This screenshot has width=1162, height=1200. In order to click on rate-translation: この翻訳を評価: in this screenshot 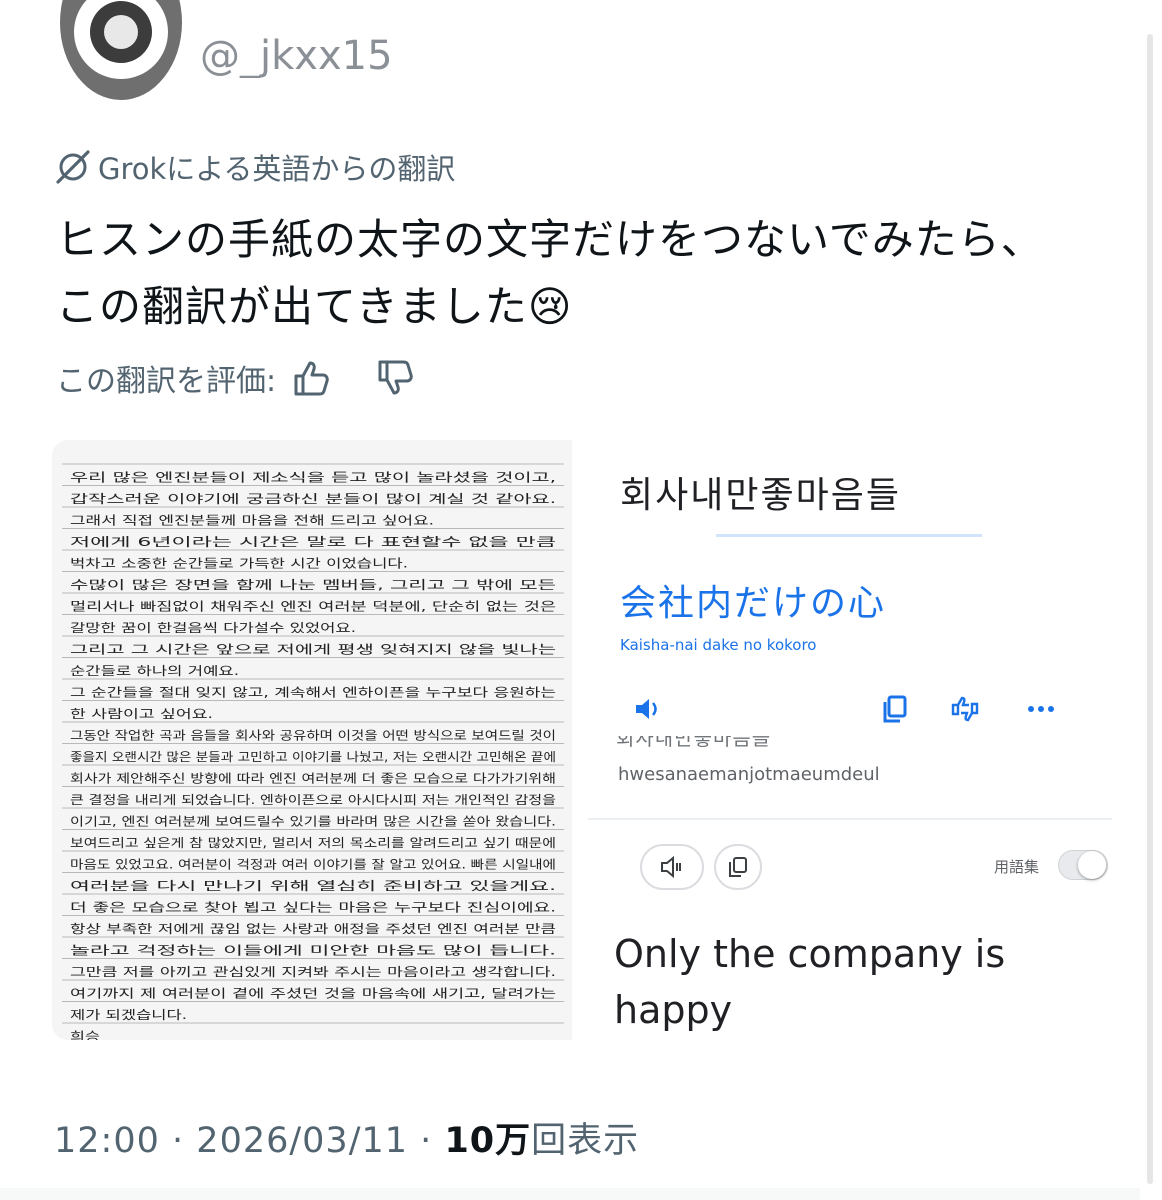, I will do `click(237, 378)`.